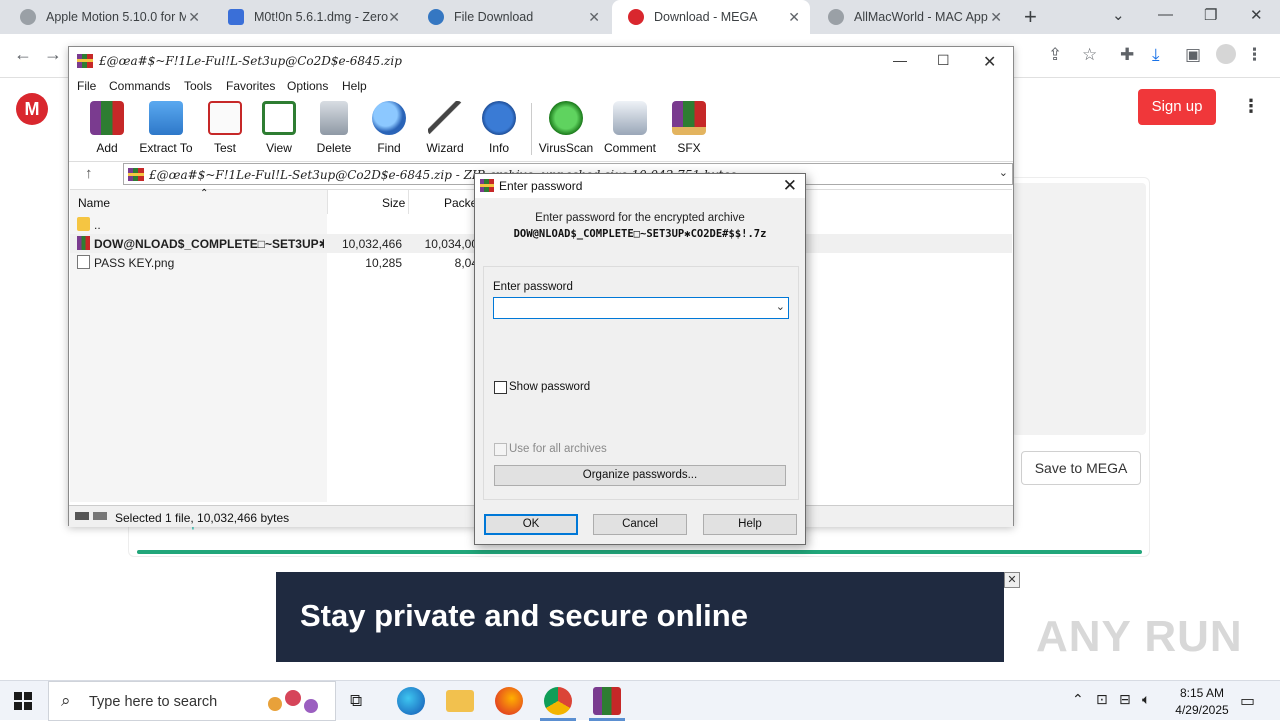 The image size is (1280, 721). What do you see at coordinates (1127, 55) in the screenshot?
I see `extensions-icon: ✚` at bounding box center [1127, 55].